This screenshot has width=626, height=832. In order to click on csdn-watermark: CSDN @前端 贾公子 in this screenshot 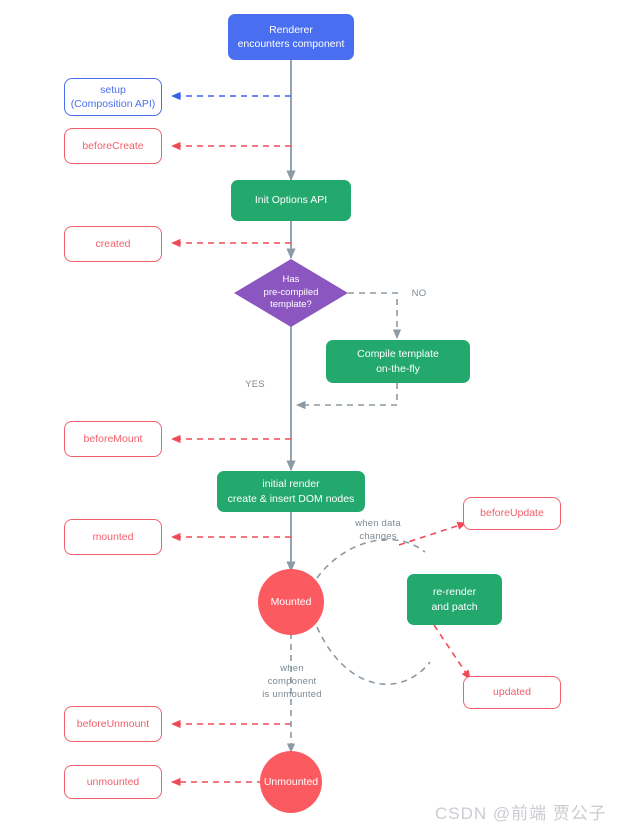, I will do `click(521, 813)`.